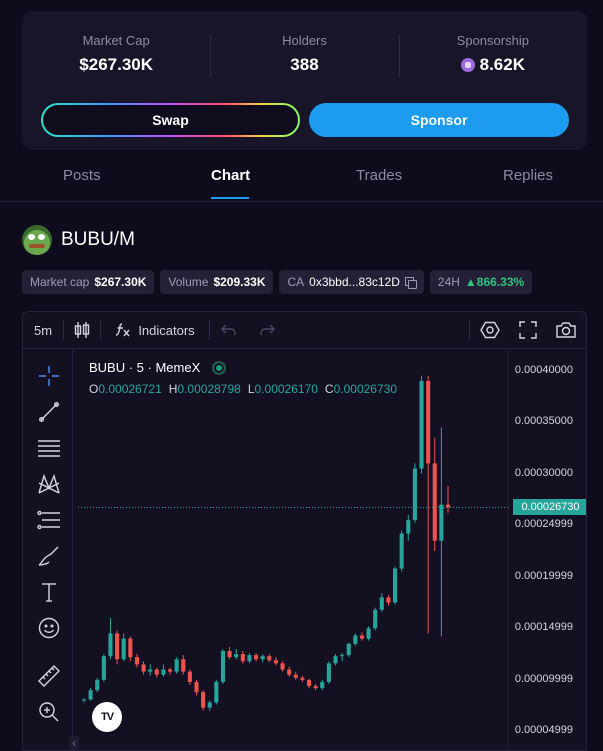 This screenshot has width=603, height=751. I want to click on market-status-icon, so click(219, 367).